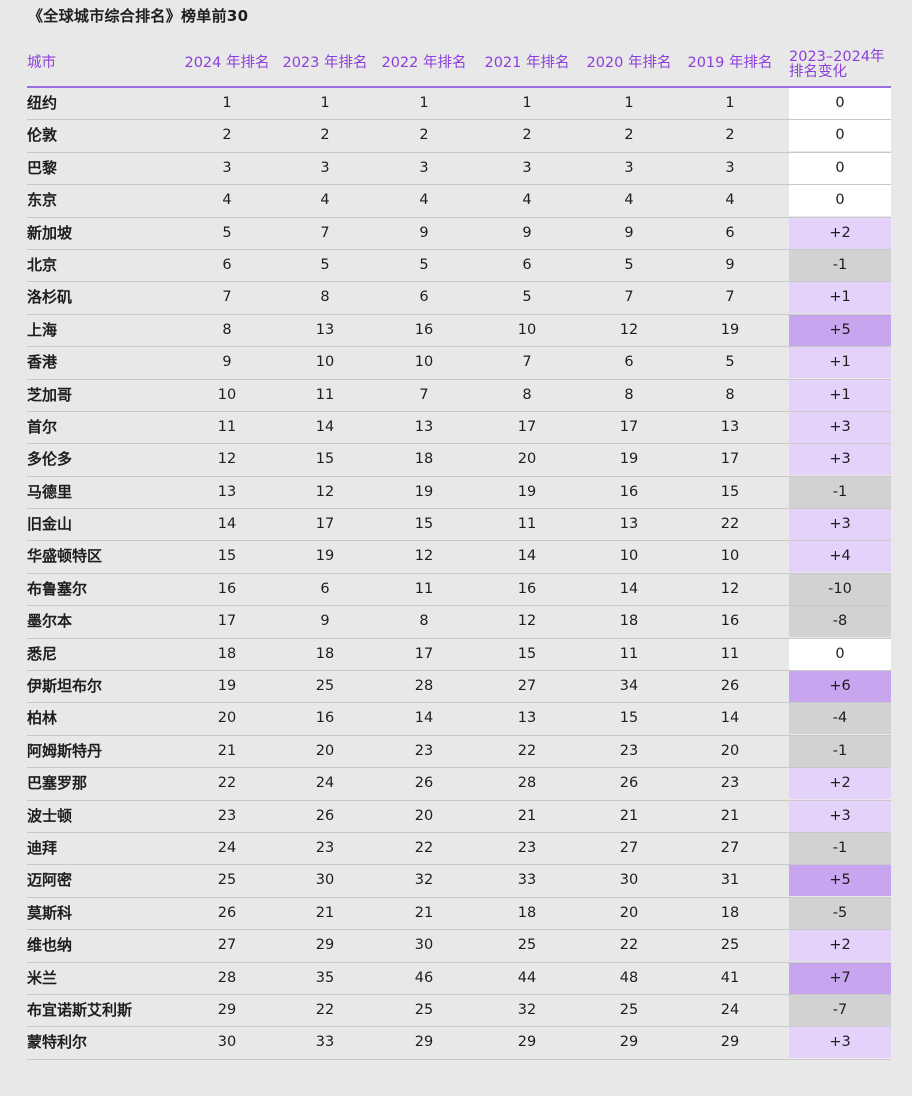 The image size is (912, 1096). What do you see at coordinates (527, 63) in the screenshot?
I see `header-2021: 2021 年排名` at bounding box center [527, 63].